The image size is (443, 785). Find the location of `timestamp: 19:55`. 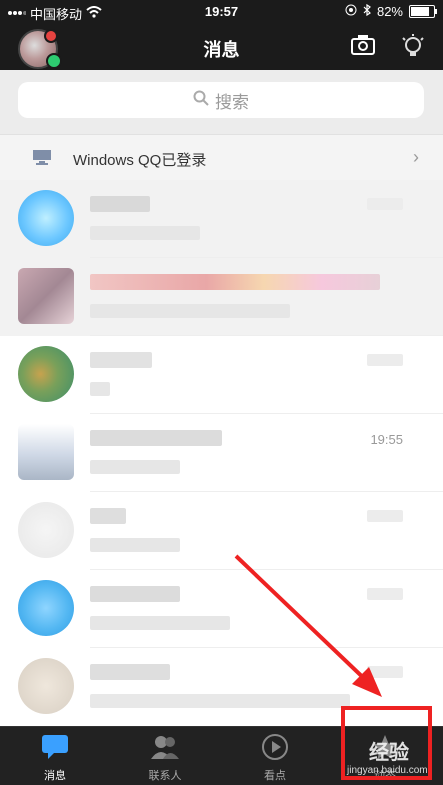

timestamp: 19:55 is located at coordinates (386, 439).